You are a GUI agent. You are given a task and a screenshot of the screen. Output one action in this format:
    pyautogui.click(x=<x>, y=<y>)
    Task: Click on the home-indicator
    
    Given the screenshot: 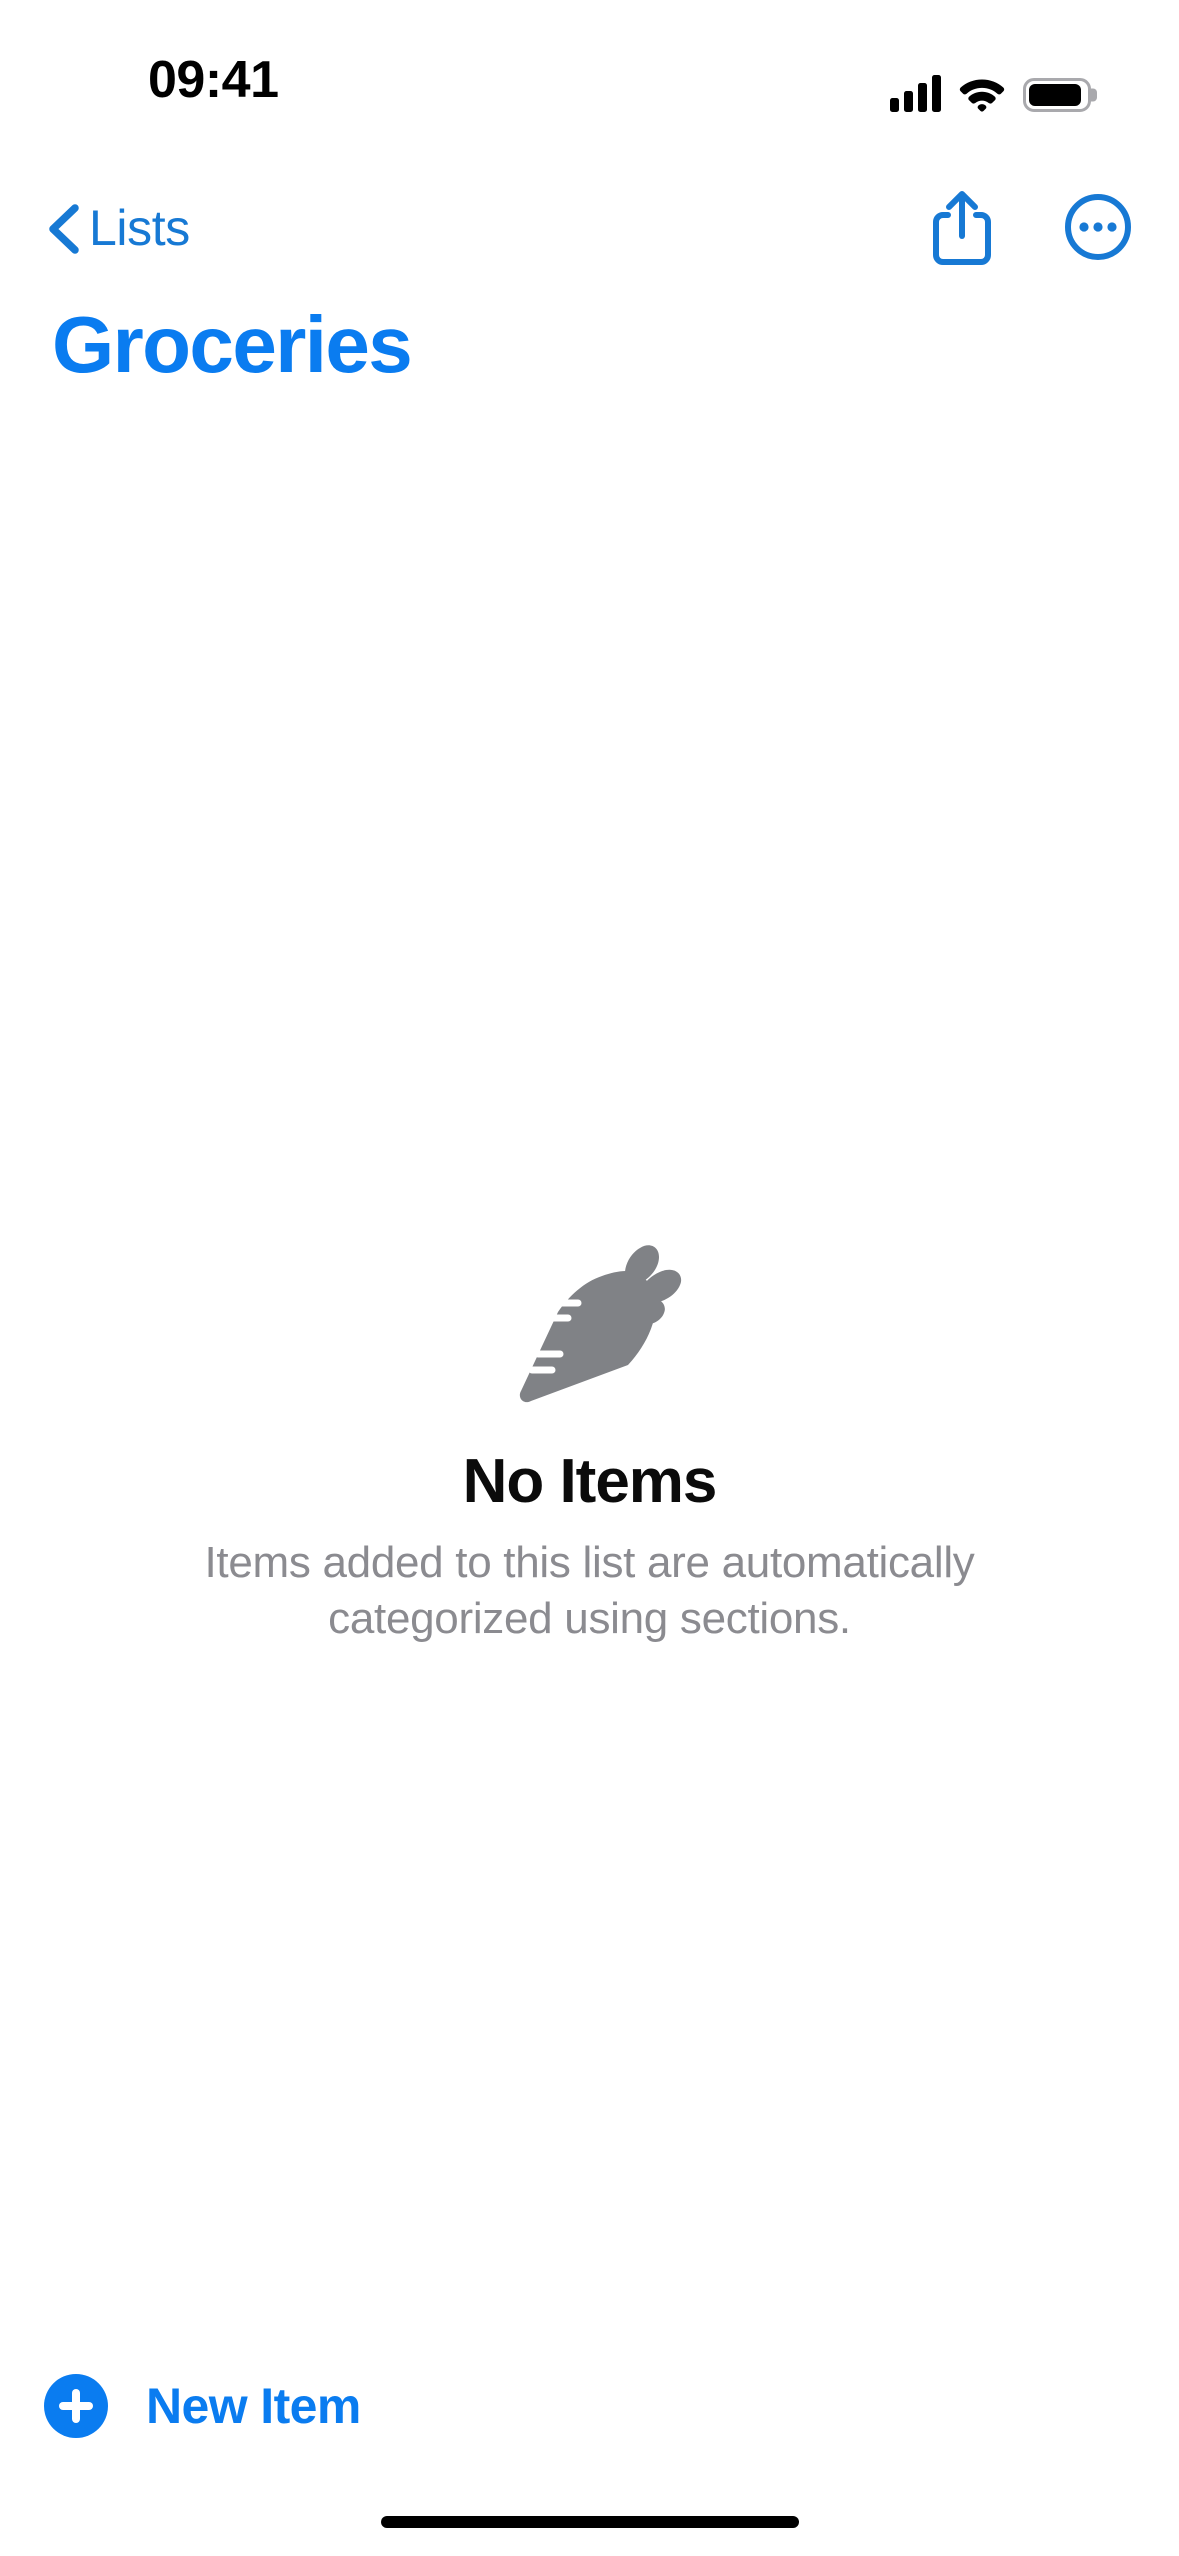 What is the action you would take?
    pyautogui.click(x=589, y=2522)
    